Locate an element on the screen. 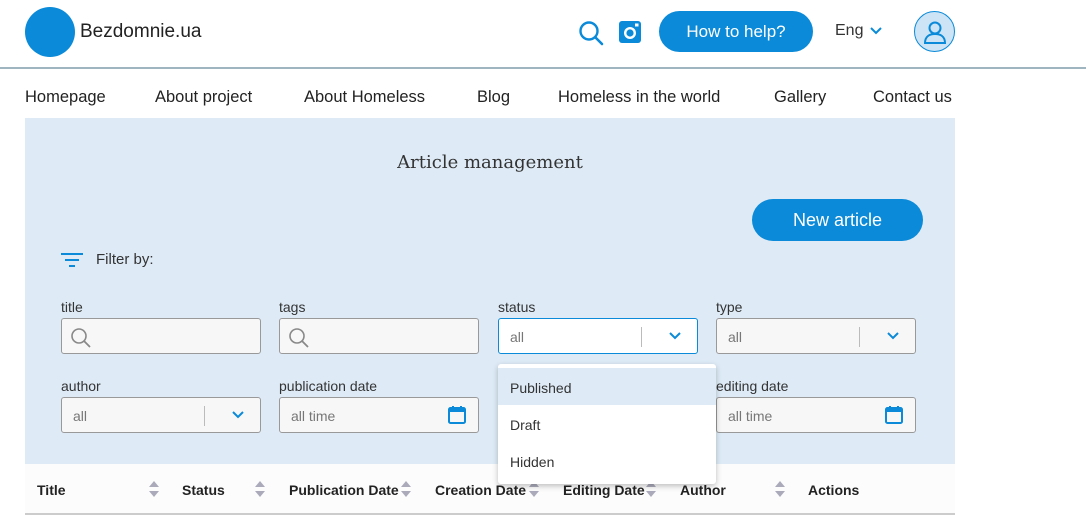 This screenshot has height=517, width=1086. publication-date-value: all time is located at coordinates (313, 416).